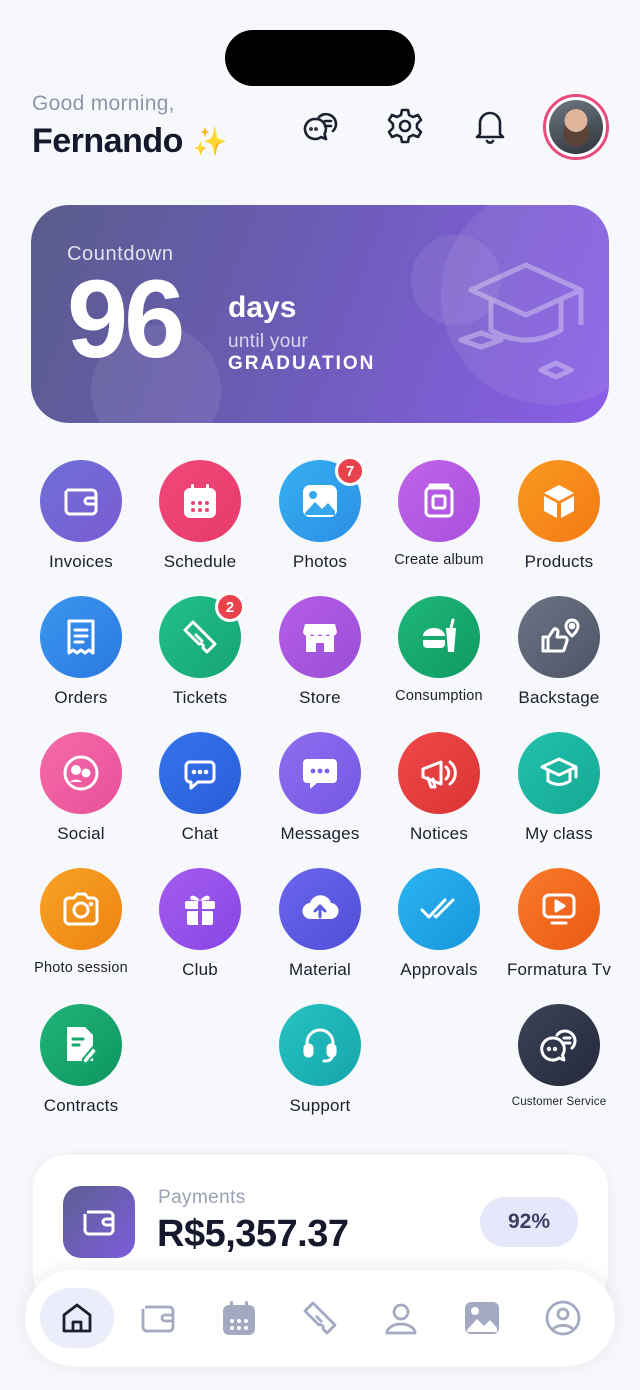 The width and height of the screenshot is (640, 1390). Describe the element at coordinates (268, 341) in the screenshot. I see `countdown-until: until your` at that location.